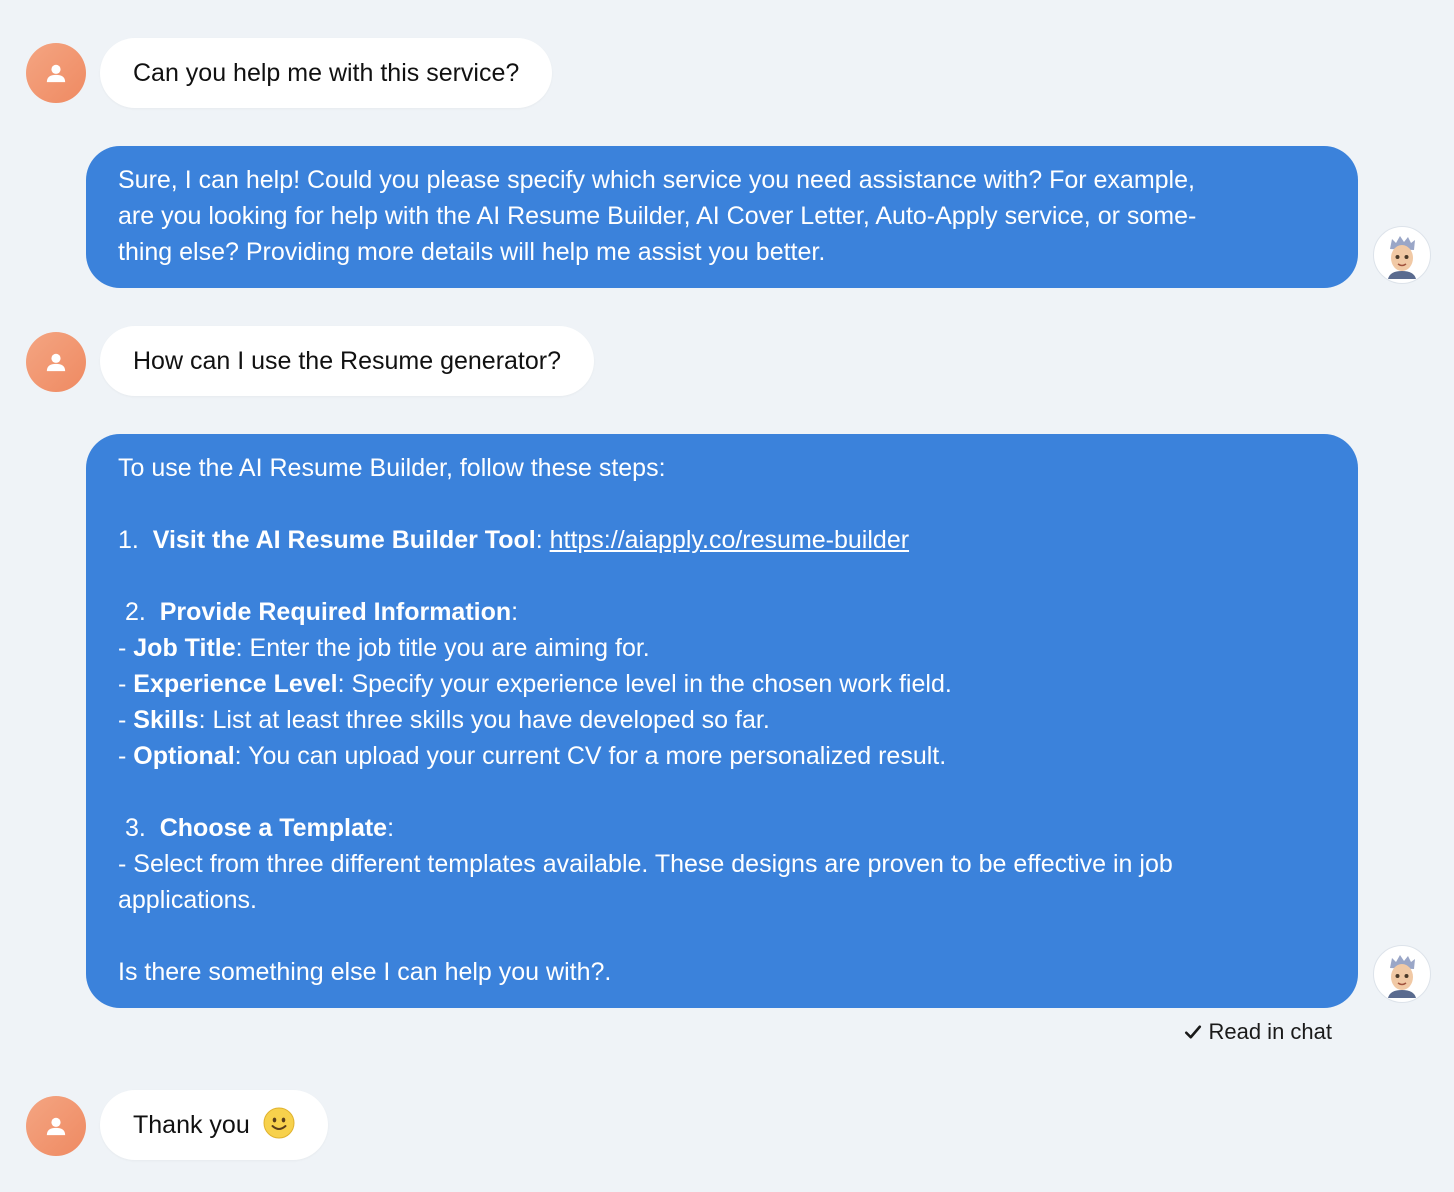 This screenshot has height=1192, width=1454. What do you see at coordinates (1193, 1032) in the screenshot?
I see `checkmark-icon` at bounding box center [1193, 1032].